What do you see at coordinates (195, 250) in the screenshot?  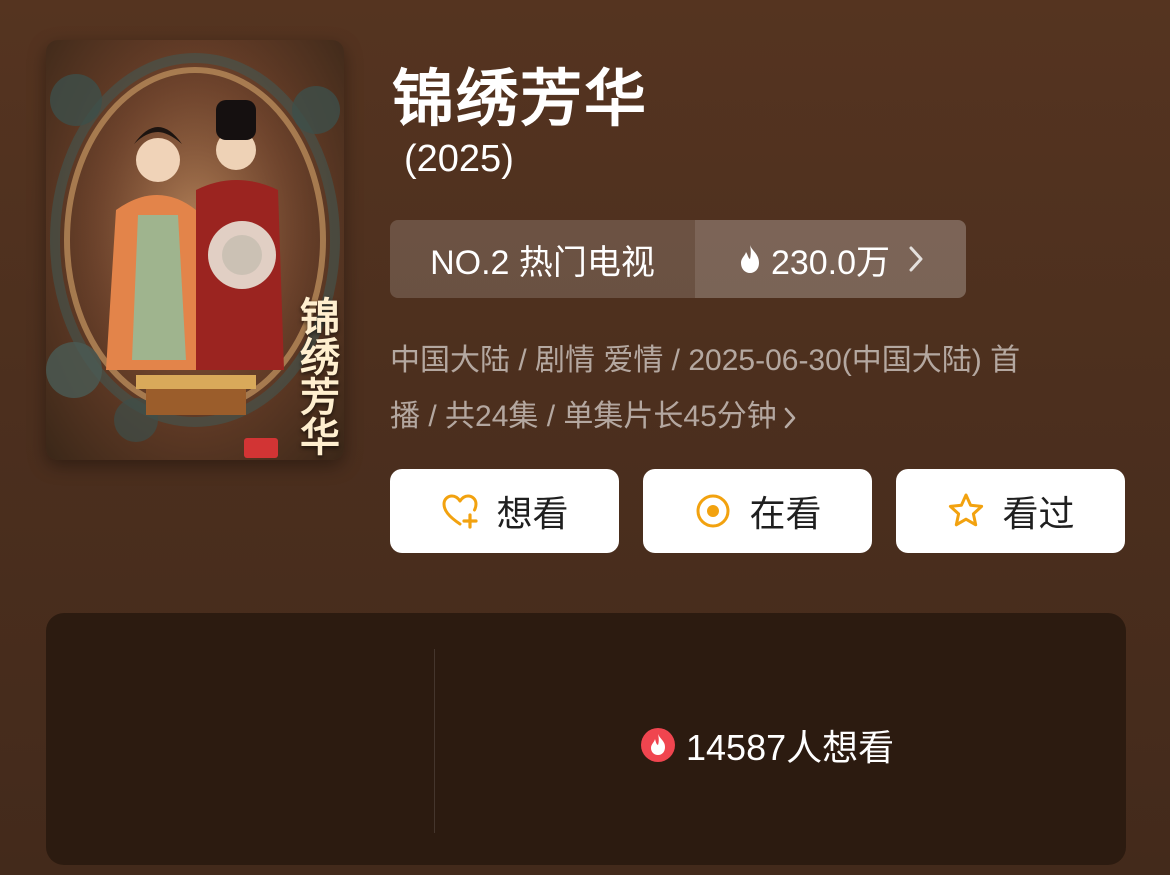 I see `poster-image: 锦绣芳华` at bounding box center [195, 250].